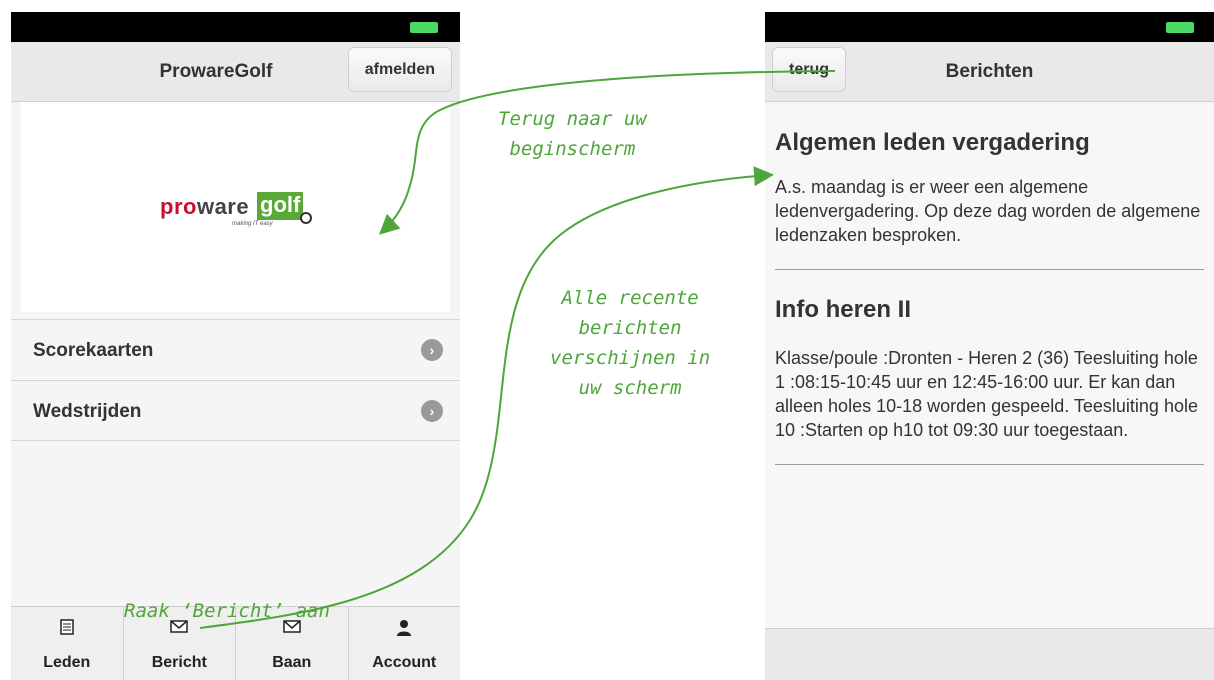 This screenshot has width=1214, height=680. Describe the element at coordinates (67, 643) in the screenshot. I see `tab-leden: Leden` at that location.